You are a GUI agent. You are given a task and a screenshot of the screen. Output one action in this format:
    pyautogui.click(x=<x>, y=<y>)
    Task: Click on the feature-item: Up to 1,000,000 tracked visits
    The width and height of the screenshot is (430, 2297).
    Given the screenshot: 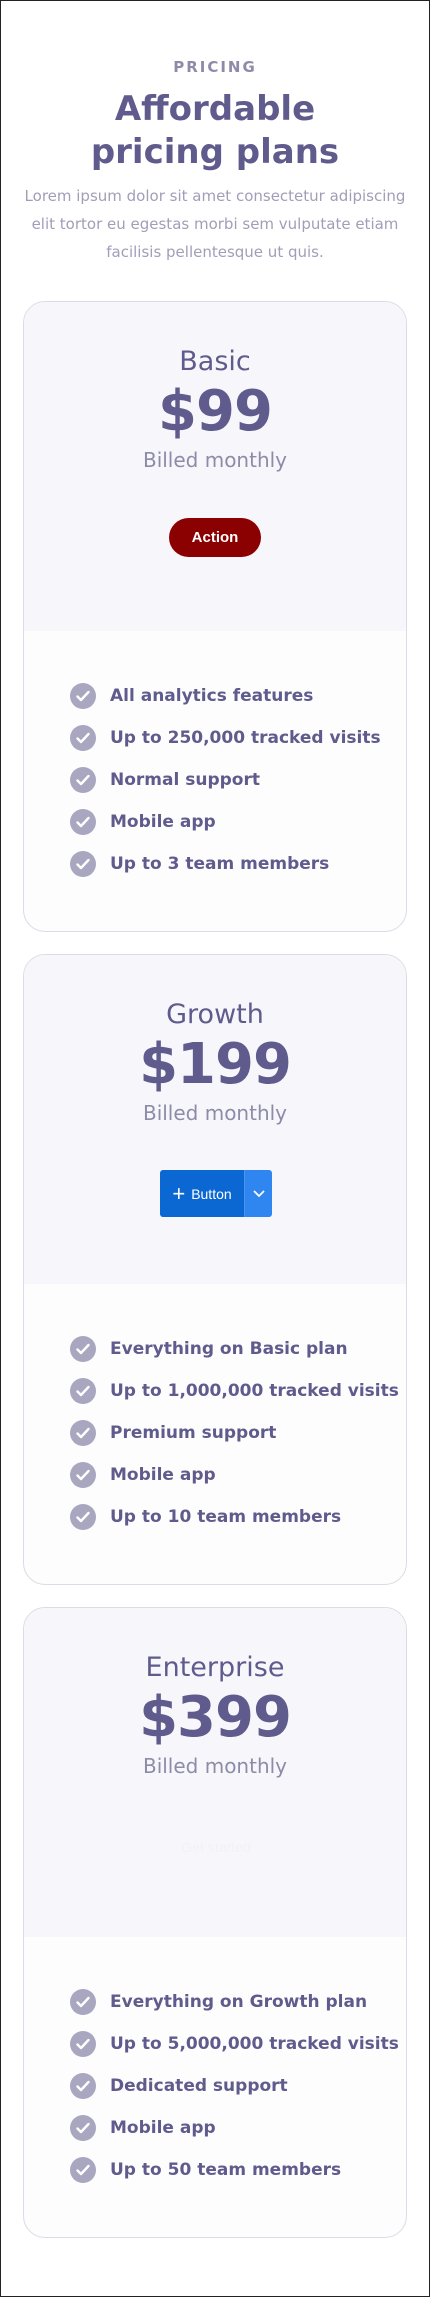 What is the action you would take?
    pyautogui.click(x=234, y=1391)
    